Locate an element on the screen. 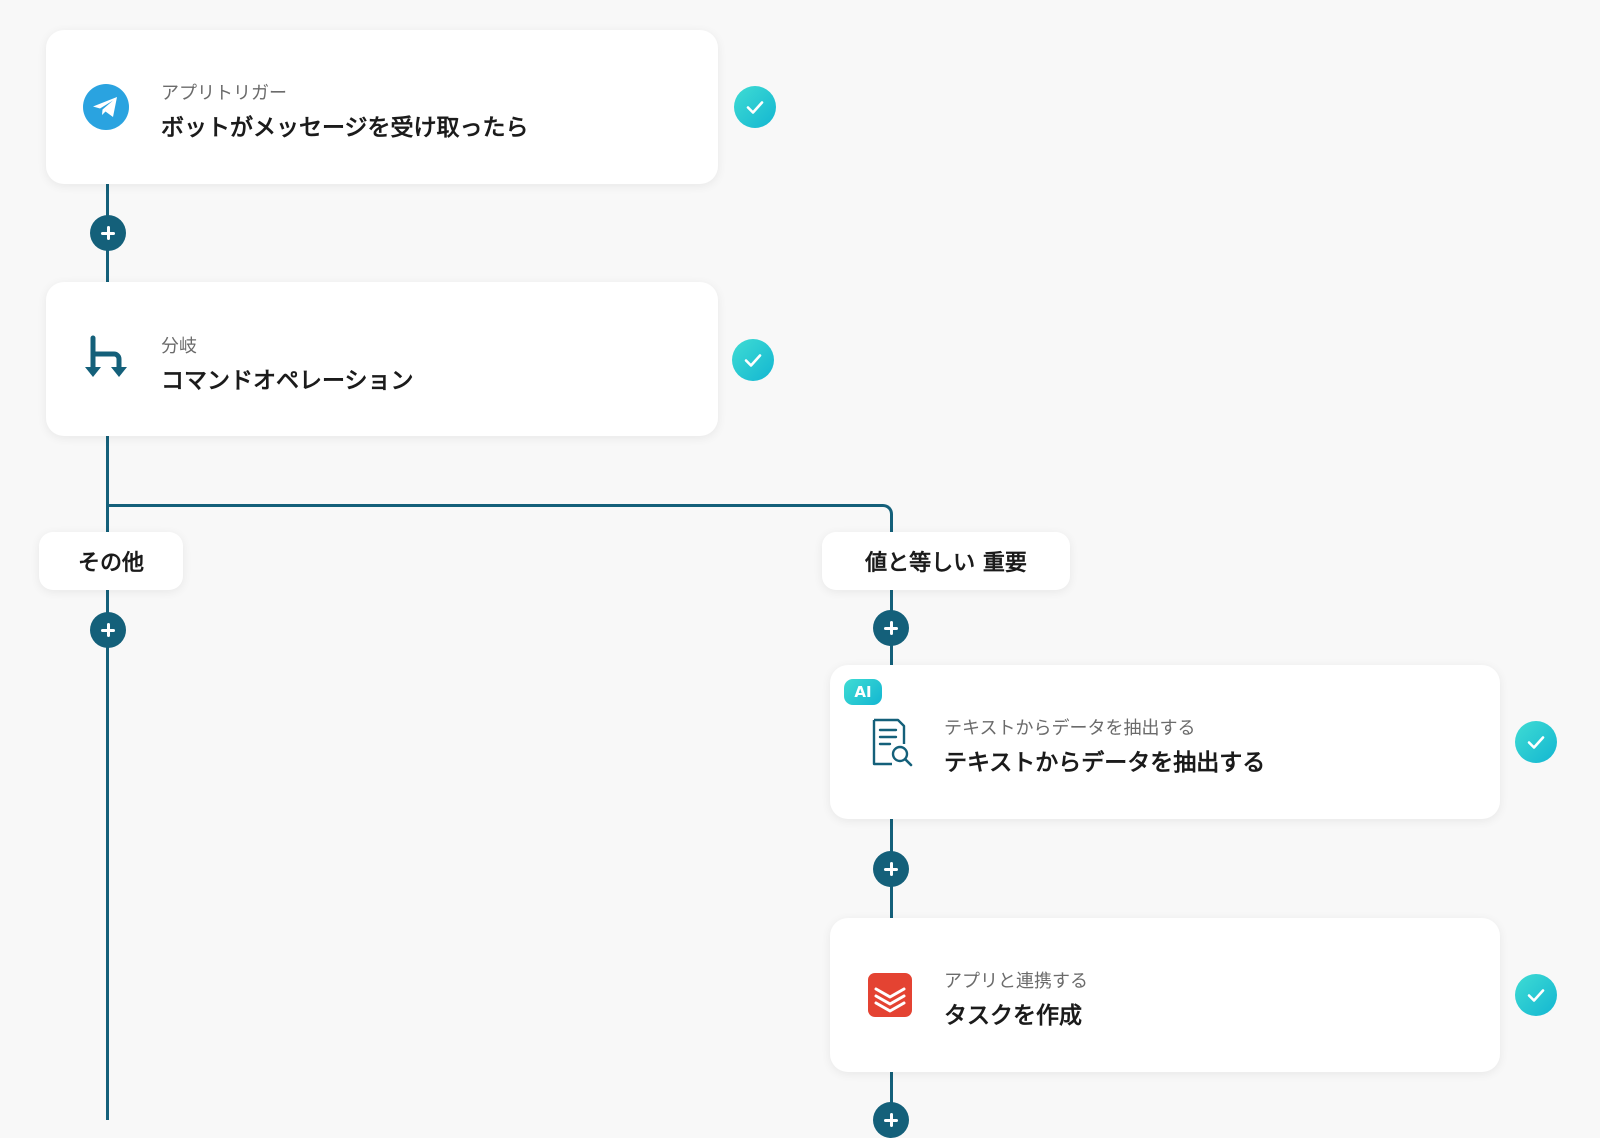  step-title: テキストからデータを抽出する is located at coordinates (1105, 763).